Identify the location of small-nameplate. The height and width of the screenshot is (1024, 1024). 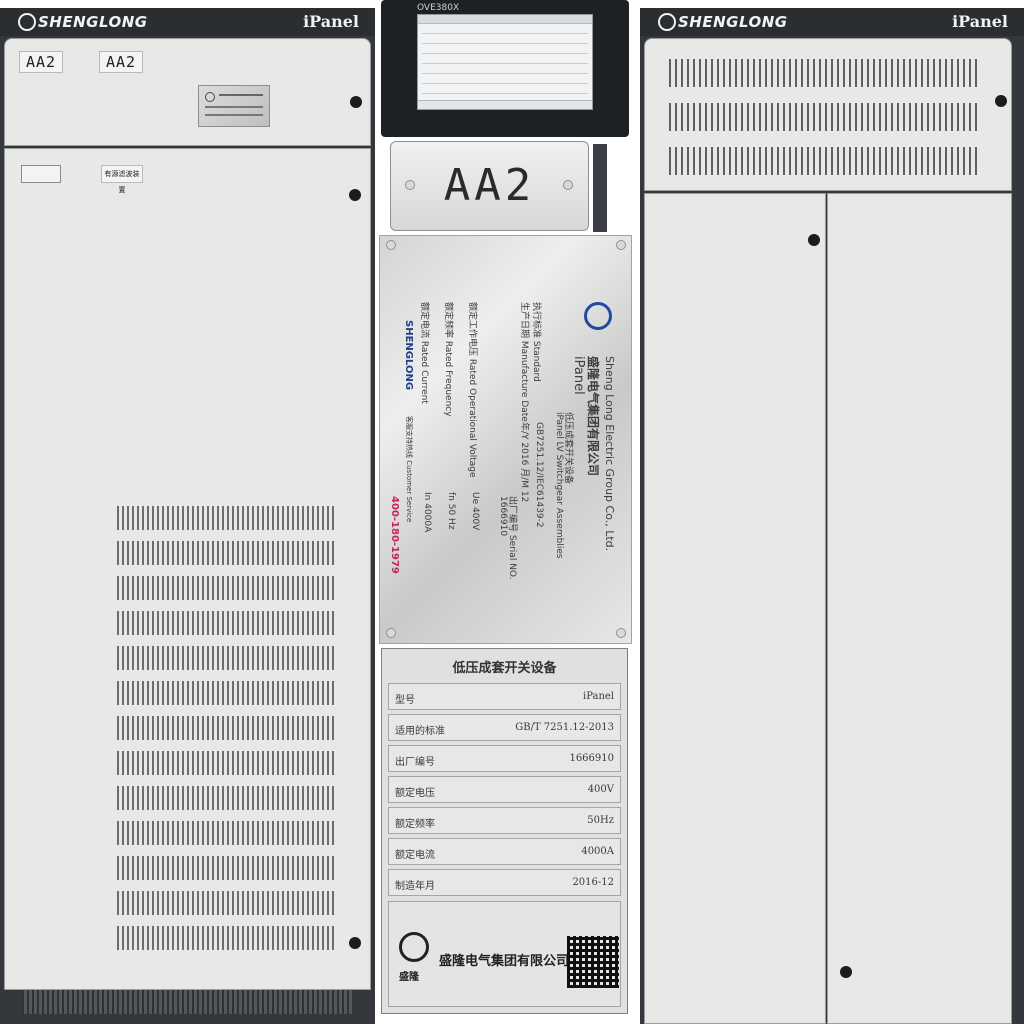
(234, 106).